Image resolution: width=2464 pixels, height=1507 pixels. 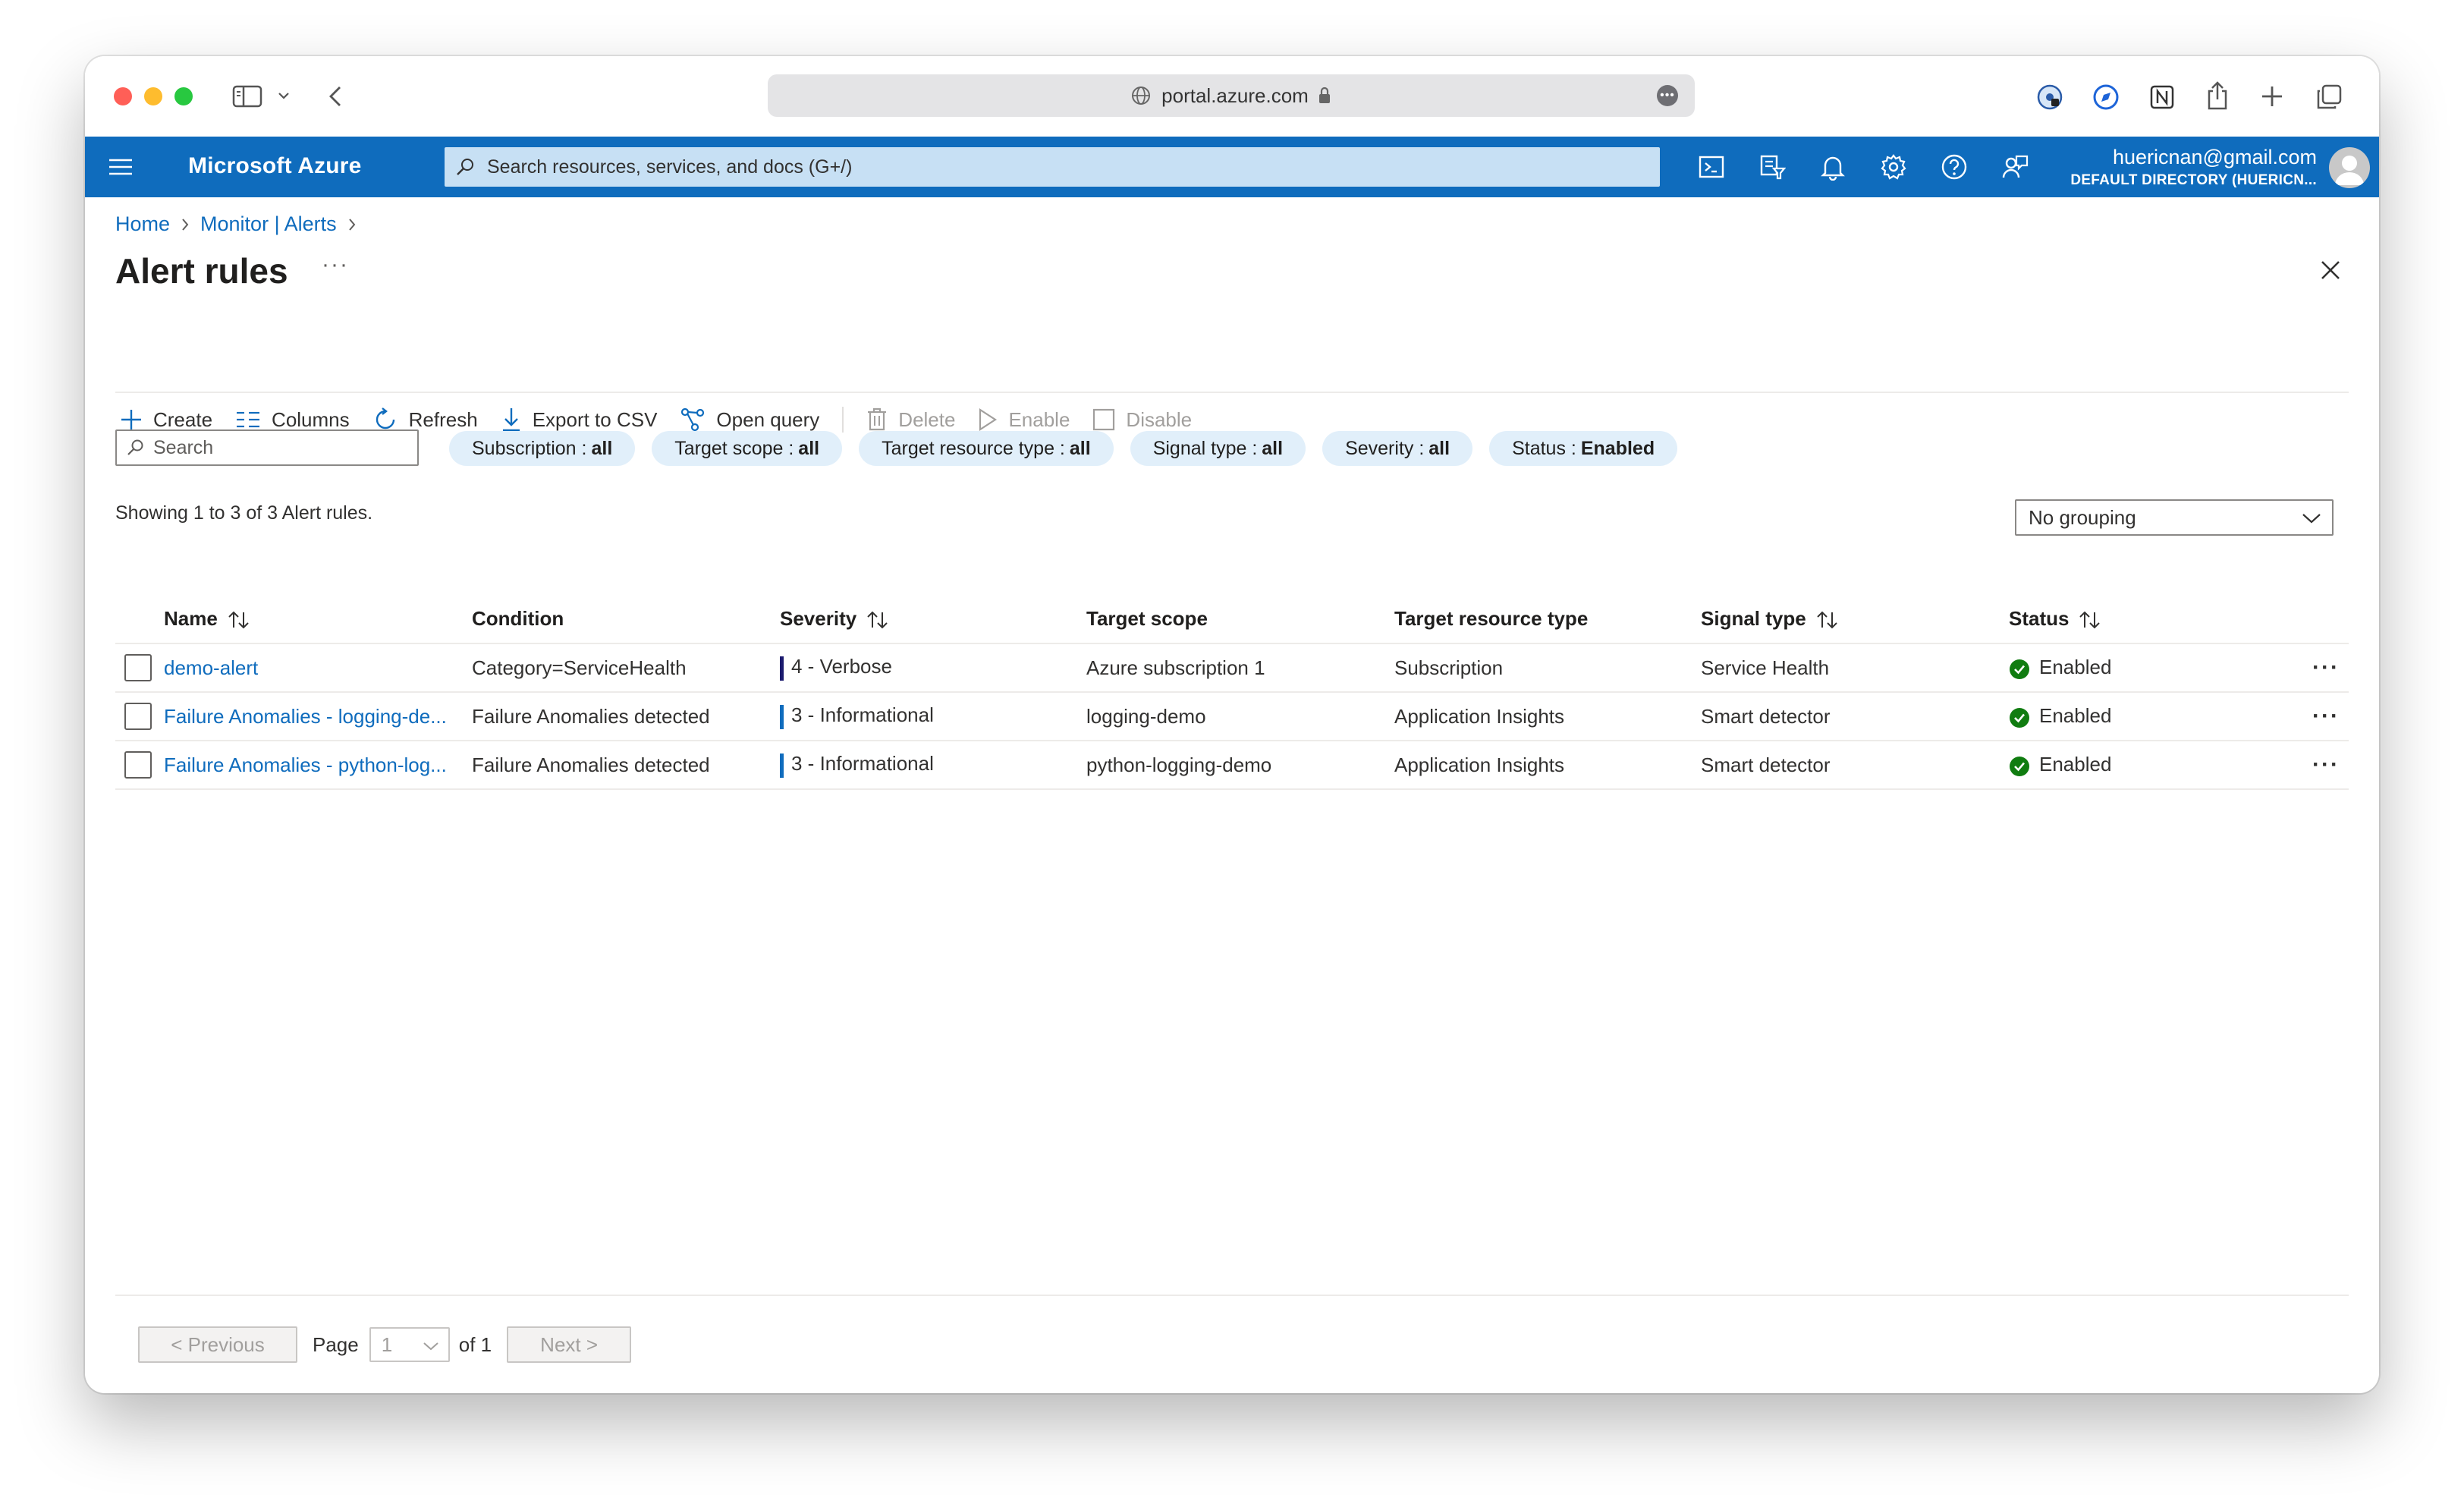 I want to click on new-tab-icon, so click(x=2272, y=96).